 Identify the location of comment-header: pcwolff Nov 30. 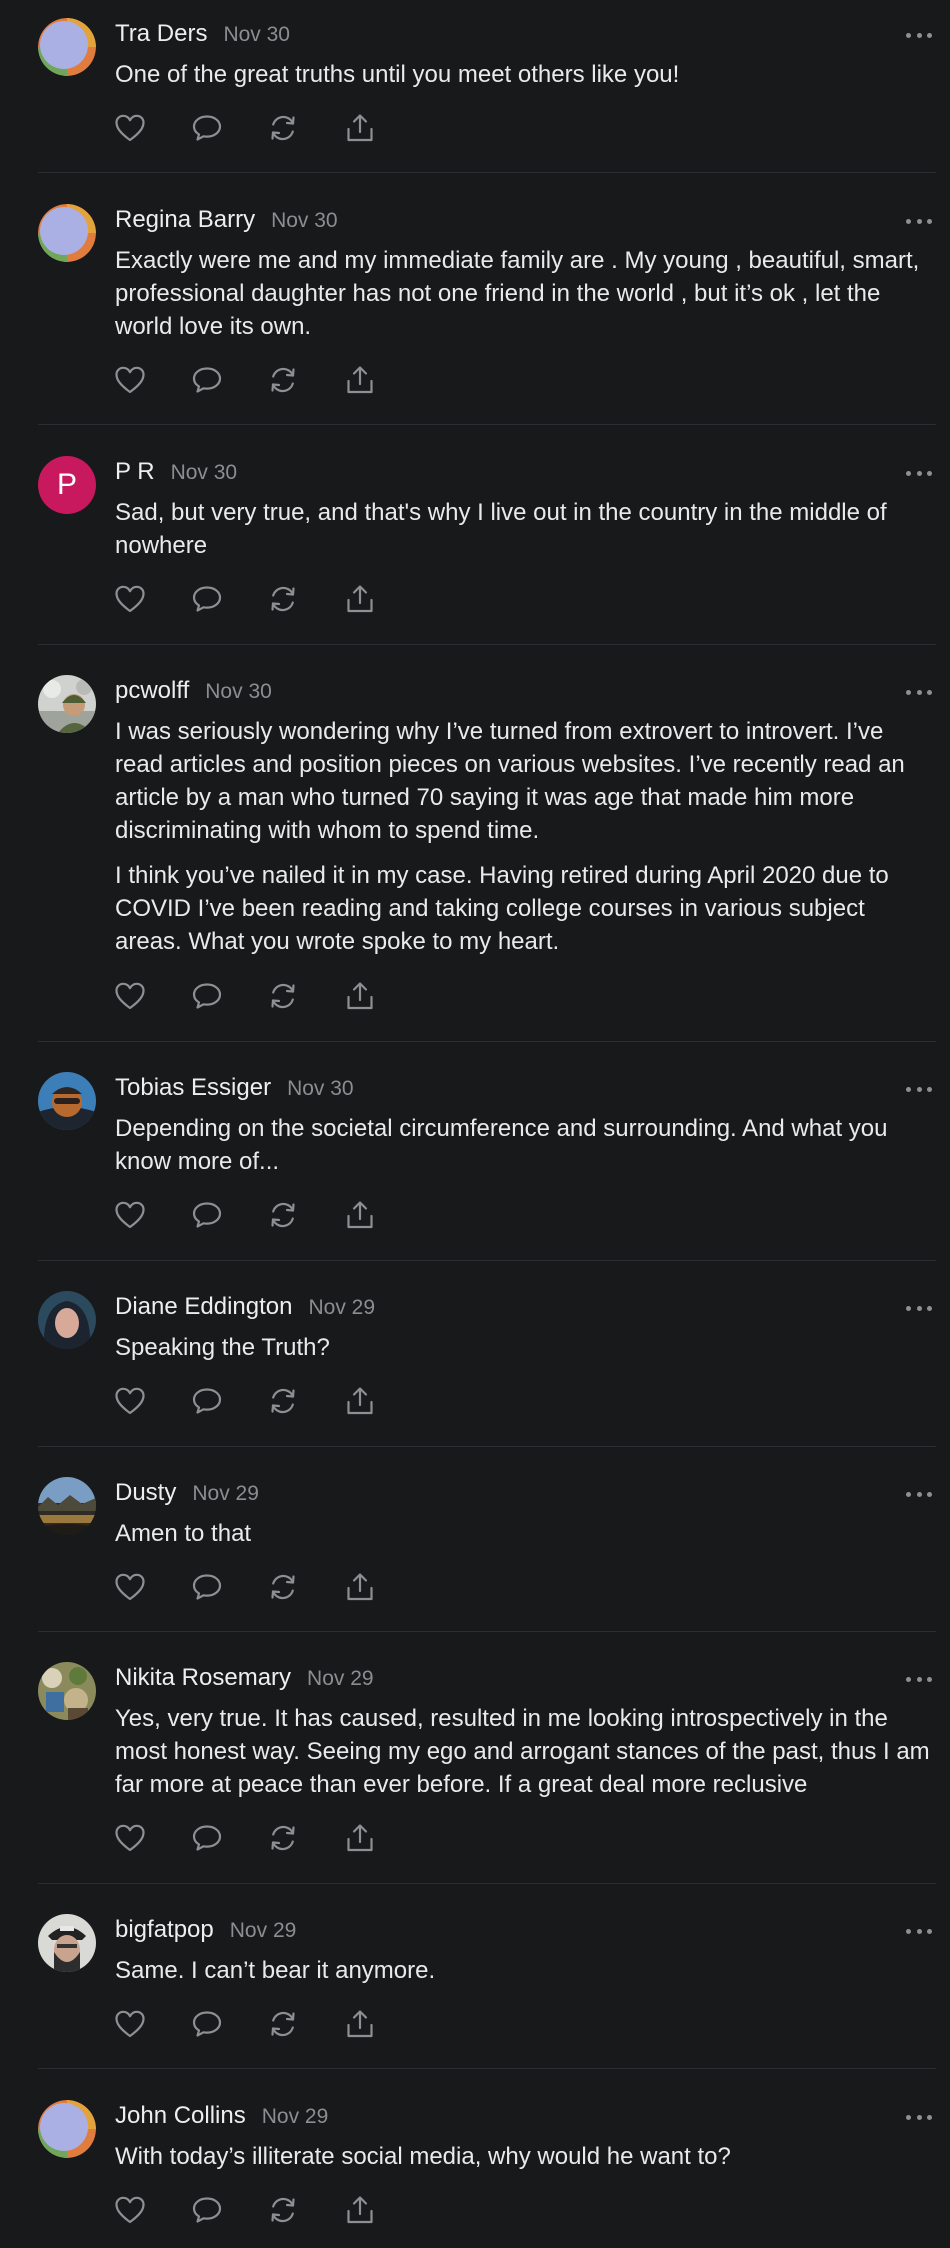
(193, 694).